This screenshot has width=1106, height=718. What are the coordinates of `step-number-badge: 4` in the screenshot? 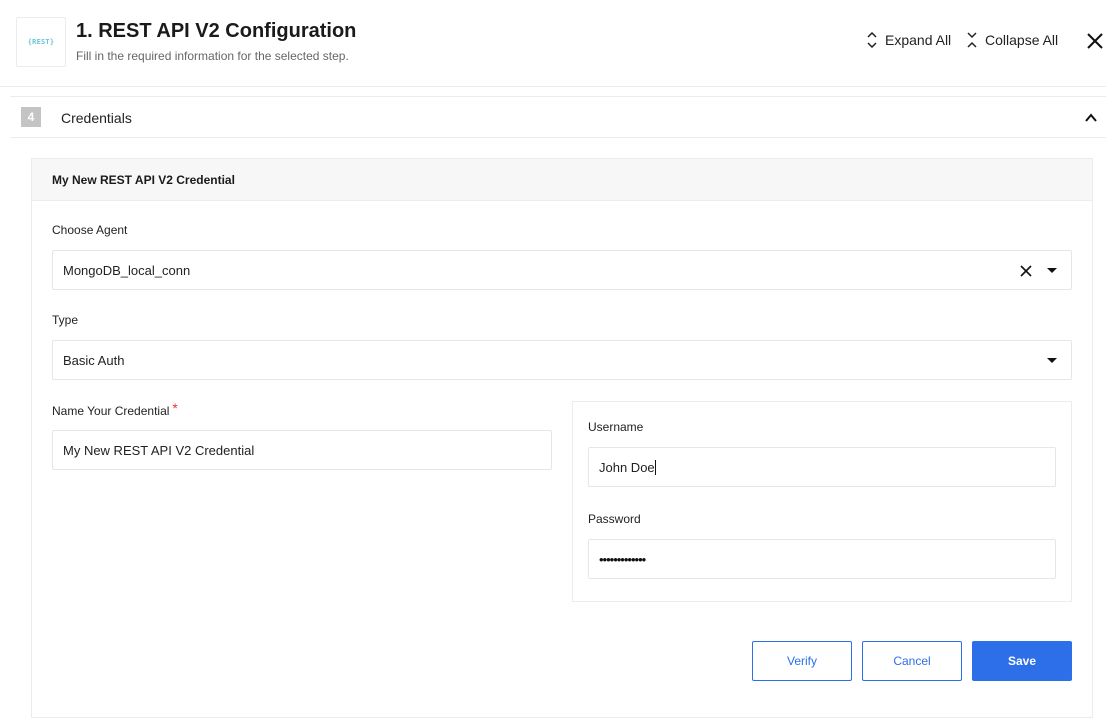 It's located at (31, 117).